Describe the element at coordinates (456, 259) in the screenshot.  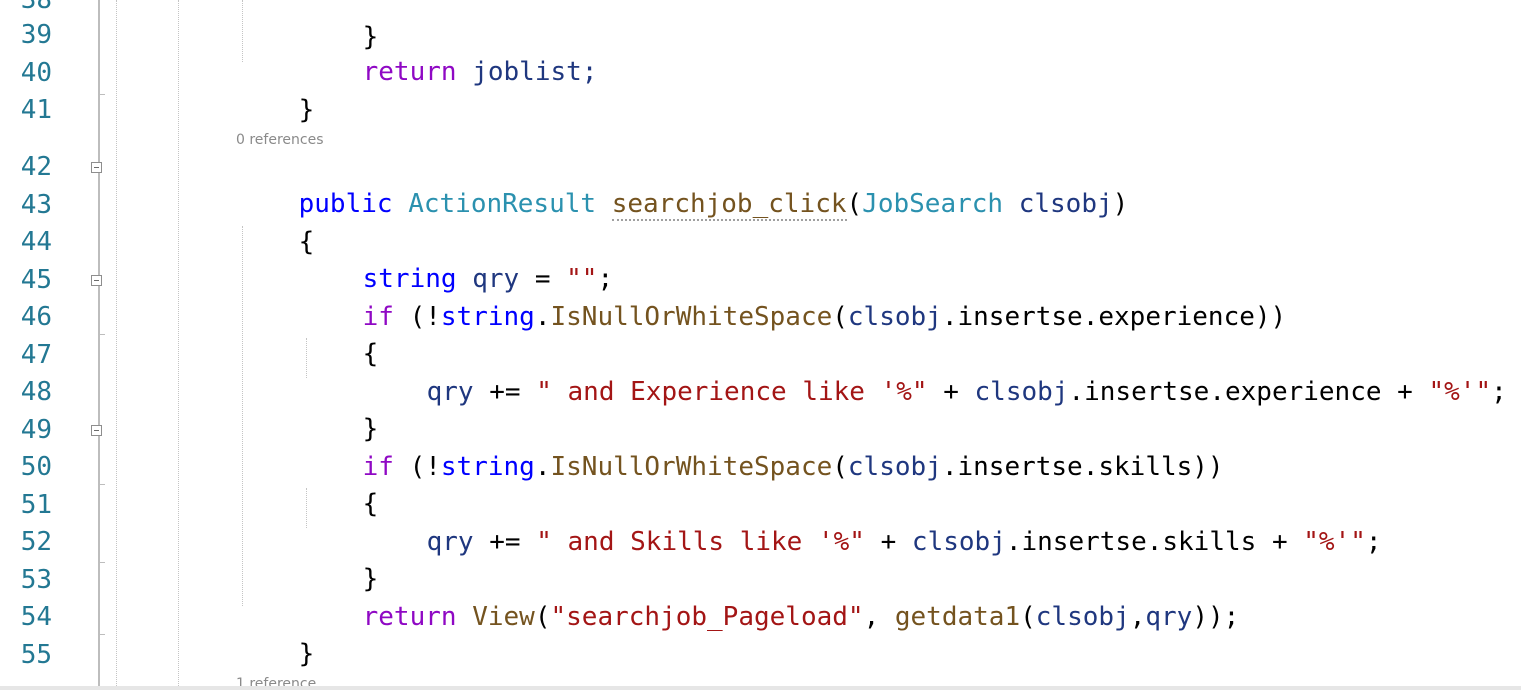
I see `code-line-44: string qry = "";` at that location.